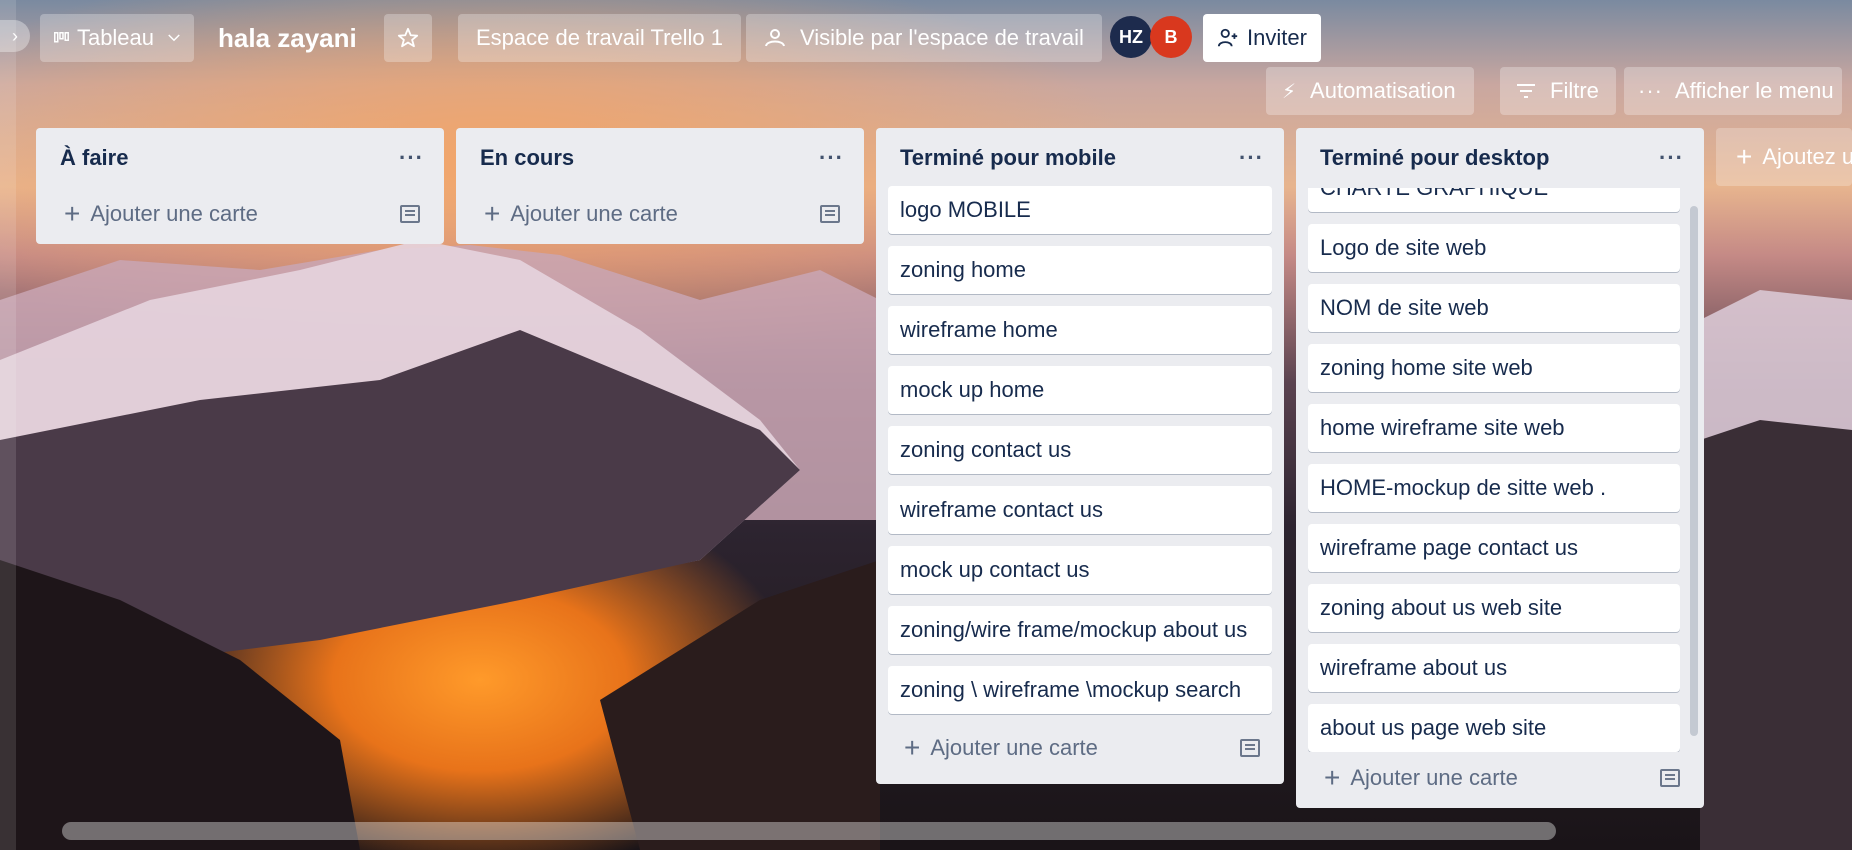  What do you see at coordinates (1494, 548) in the screenshot?
I see `card: wireframe page contact us` at bounding box center [1494, 548].